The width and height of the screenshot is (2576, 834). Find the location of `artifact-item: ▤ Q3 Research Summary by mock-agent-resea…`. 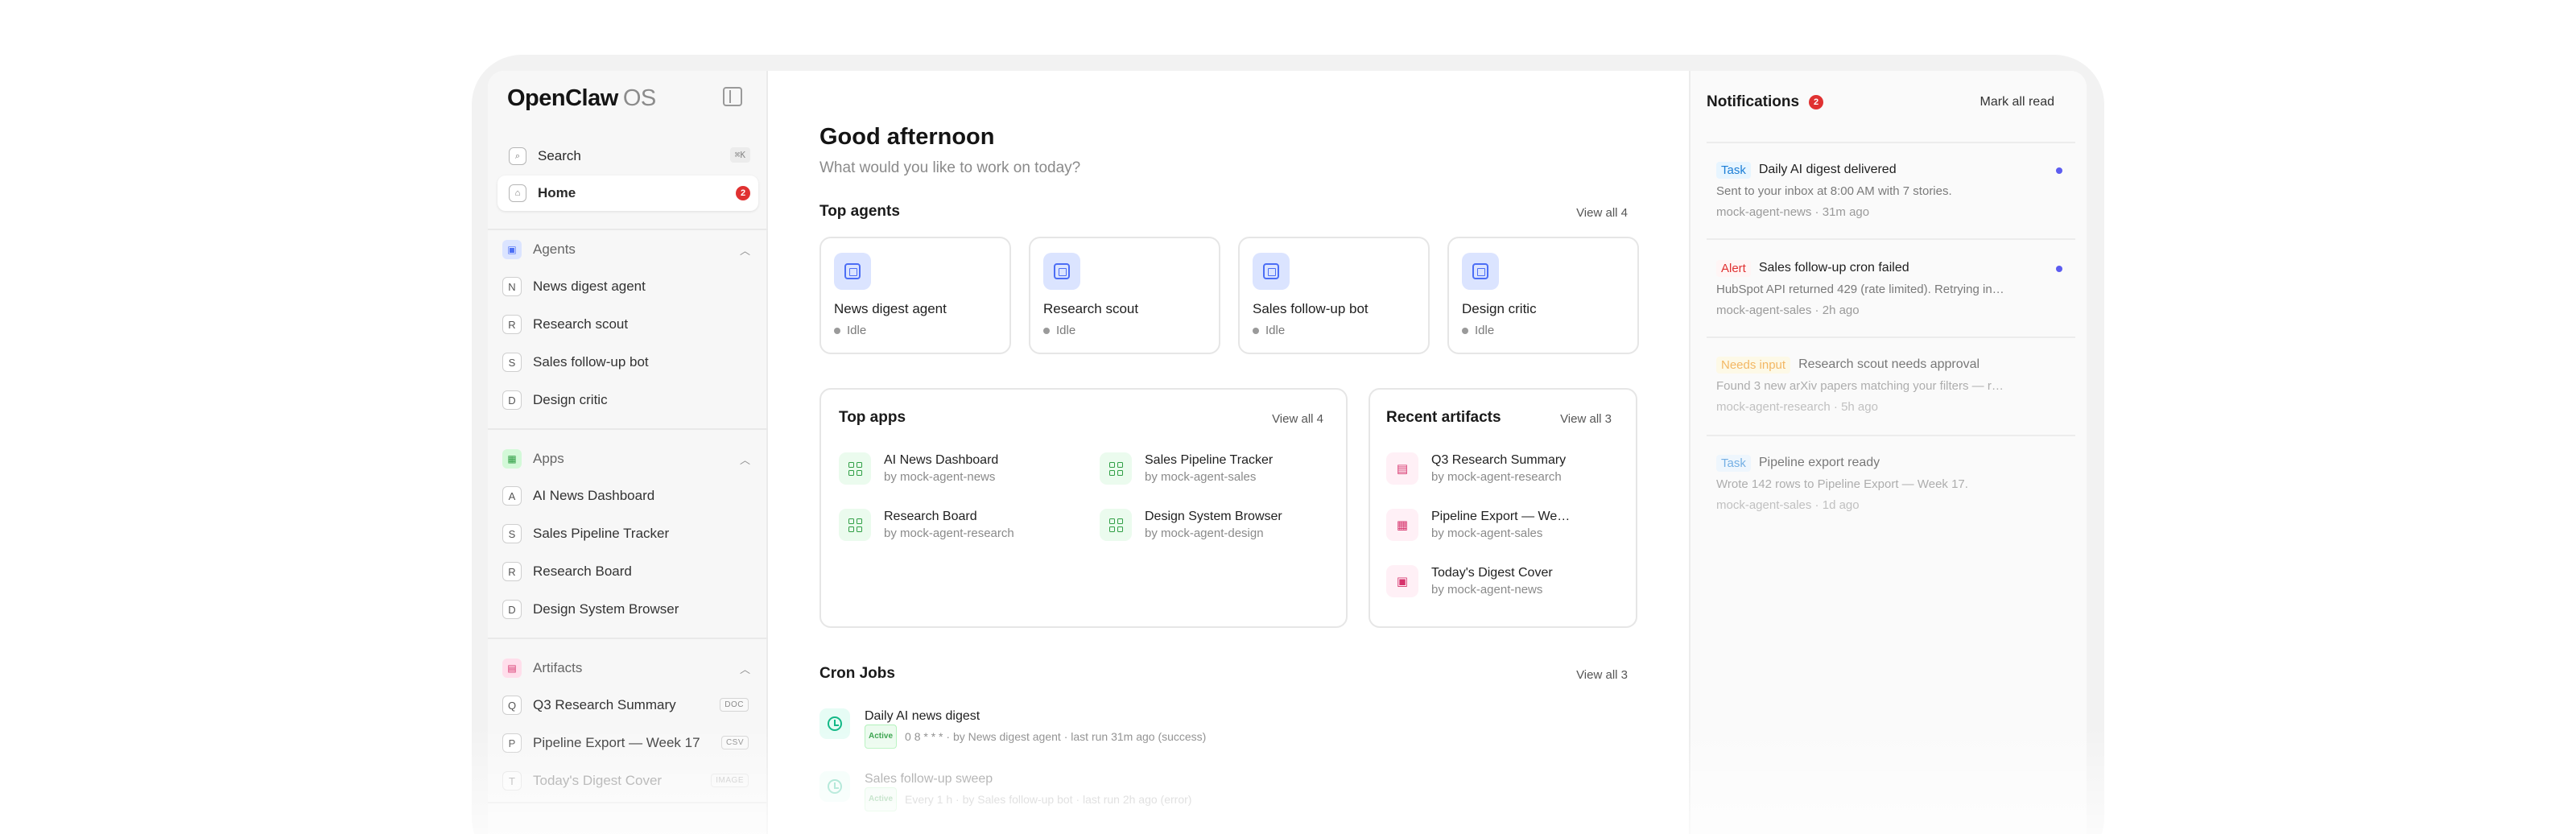

artifact-item: ▤ Q3 Research Summary by mock-agent-resea… is located at coordinates (1476, 469).